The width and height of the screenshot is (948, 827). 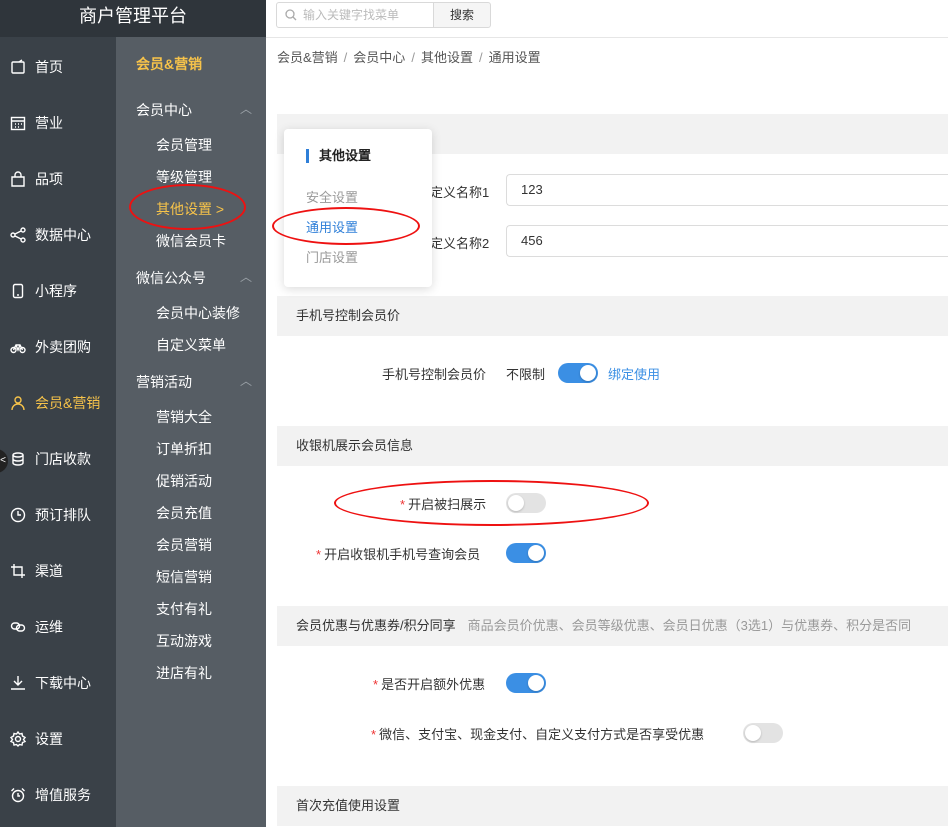 I want to click on phone-left-text: 不限制, so click(x=526, y=374).